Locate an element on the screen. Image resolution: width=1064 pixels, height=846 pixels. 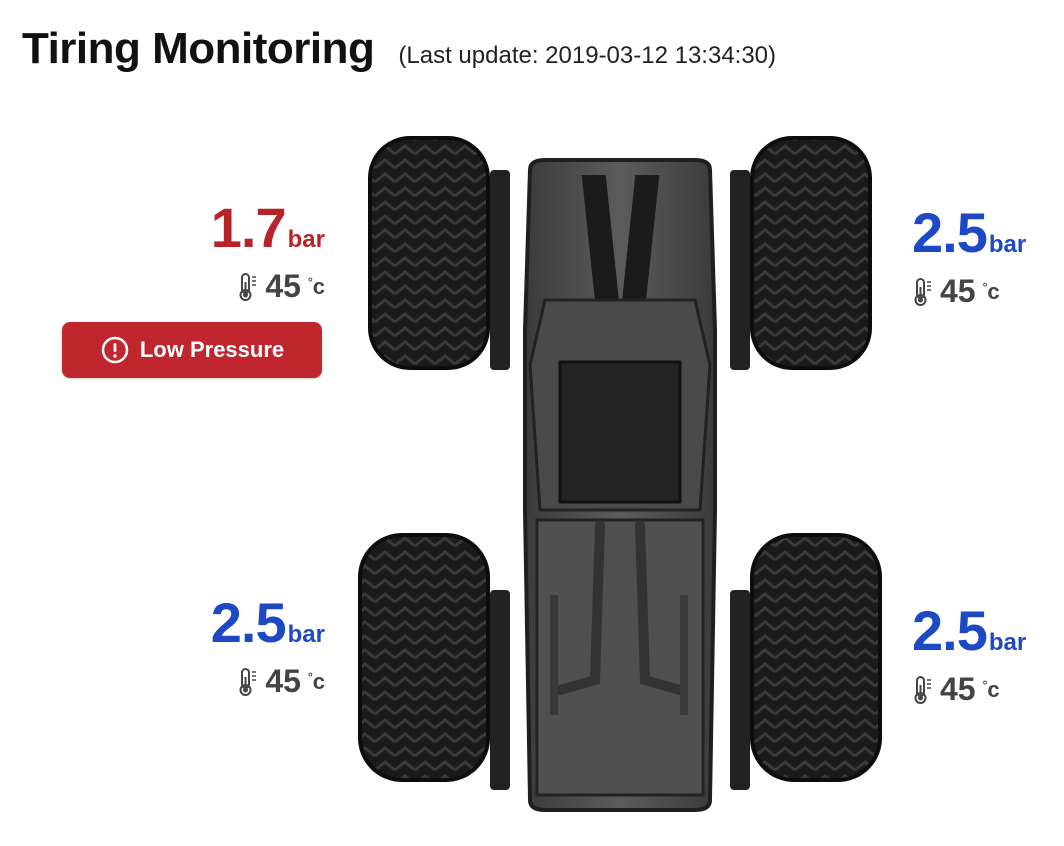
alert-circle-icon is located at coordinates (115, 350).